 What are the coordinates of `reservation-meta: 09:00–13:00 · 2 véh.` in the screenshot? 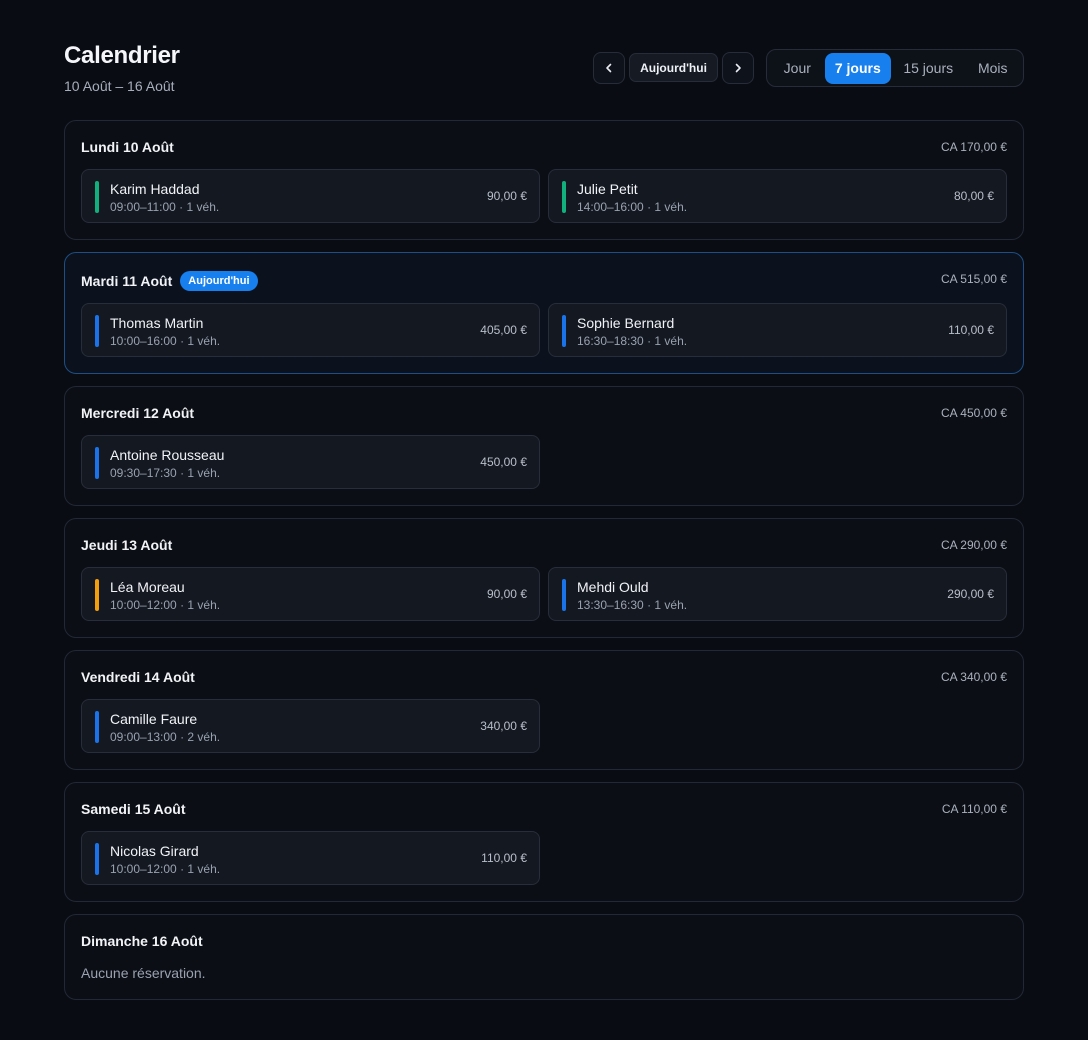 It's located at (165, 737).